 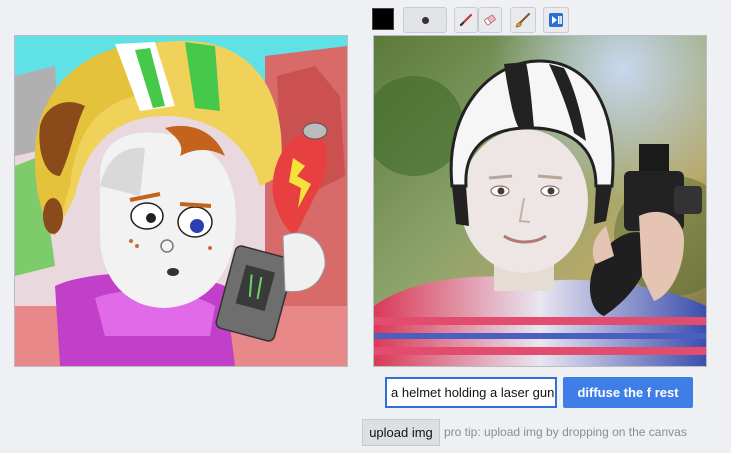 I want to click on brush-icon, so click(x=523, y=20).